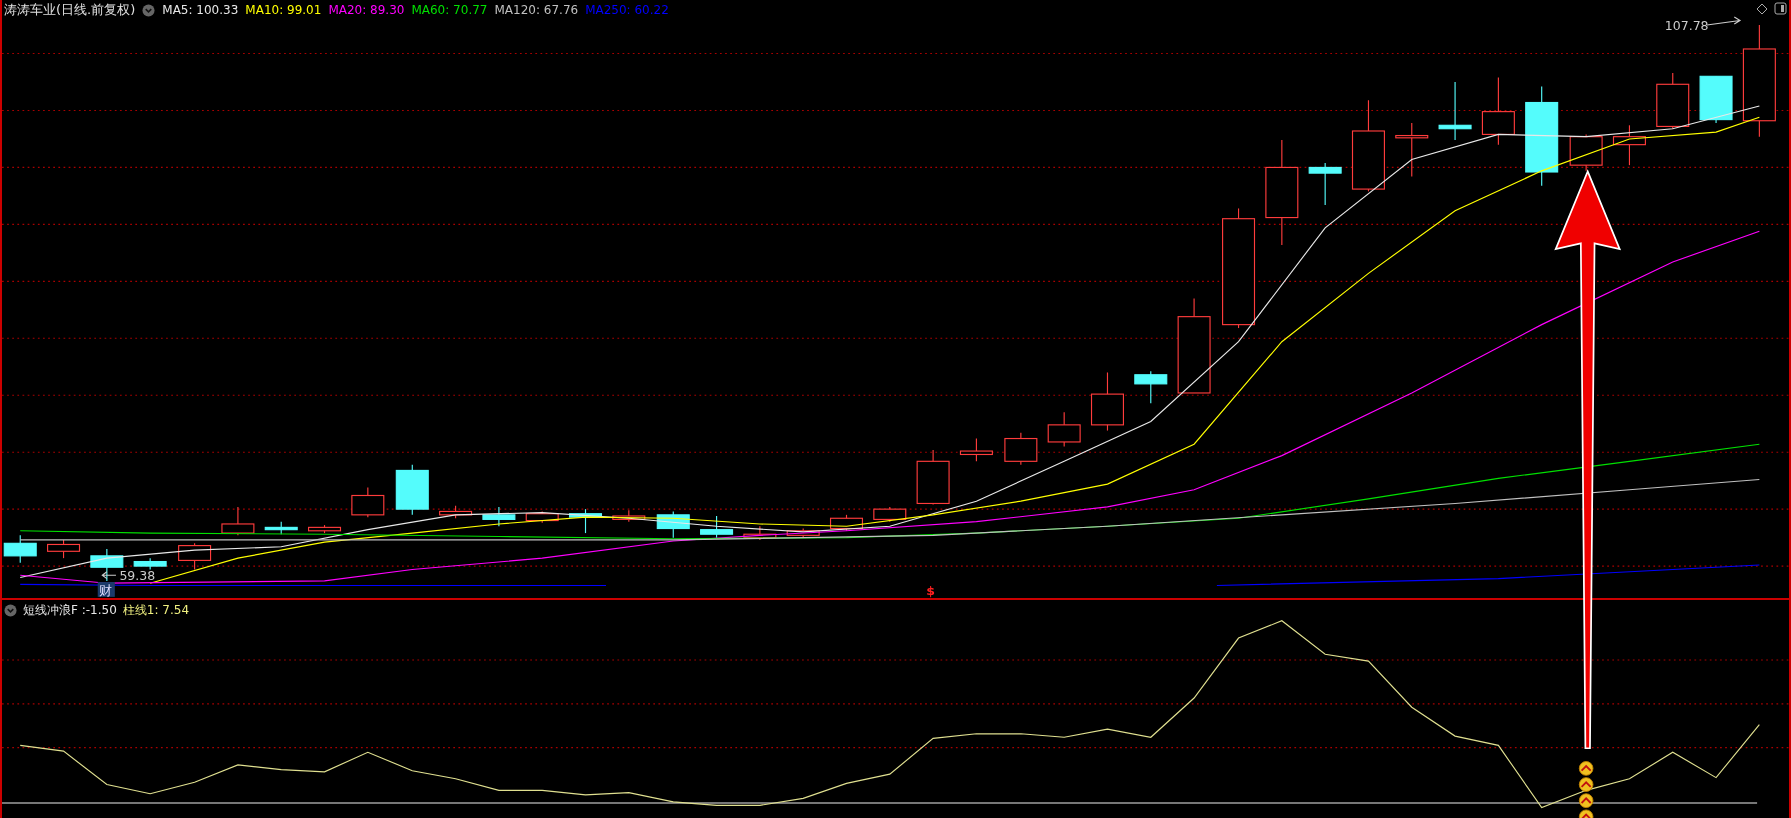 The width and height of the screenshot is (1791, 818). What do you see at coordinates (70, 10) in the screenshot?
I see `stock-title: 涛涛车业(日线.前复权)` at bounding box center [70, 10].